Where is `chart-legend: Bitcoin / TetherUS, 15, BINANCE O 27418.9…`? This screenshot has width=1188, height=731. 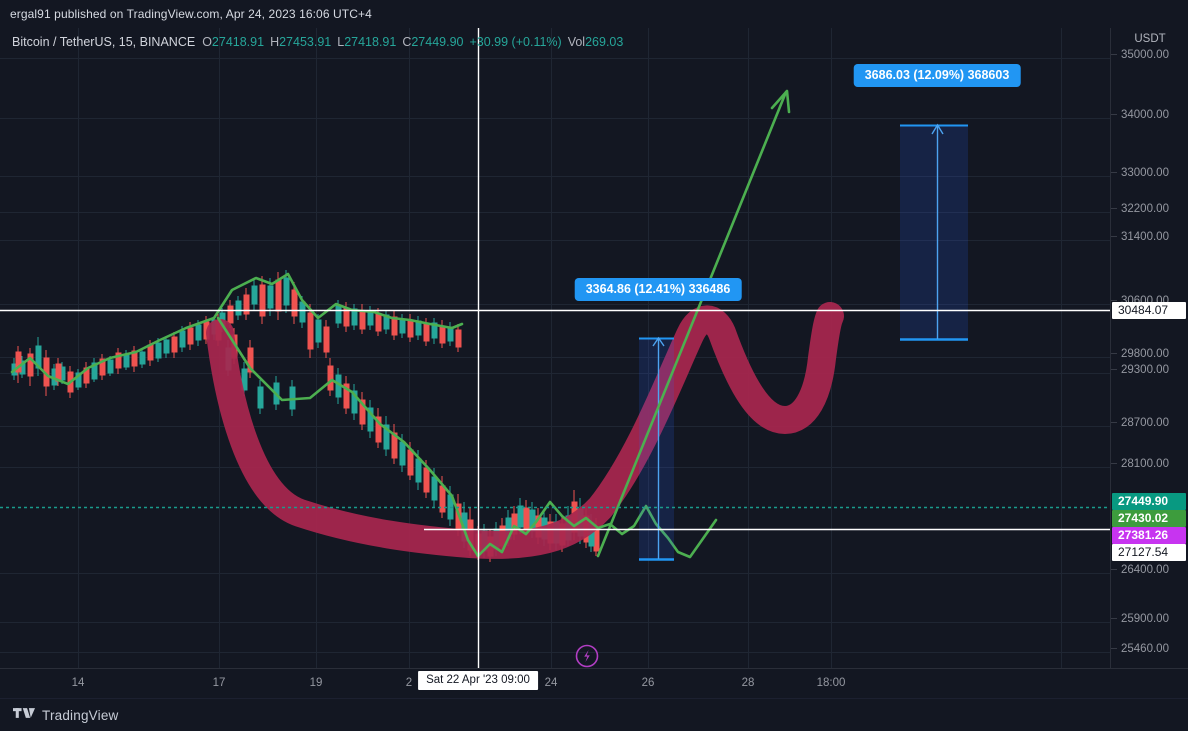
chart-legend: Bitcoin / TetherUS, 15, BINANCE O 27418.9… is located at coordinates (317, 41).